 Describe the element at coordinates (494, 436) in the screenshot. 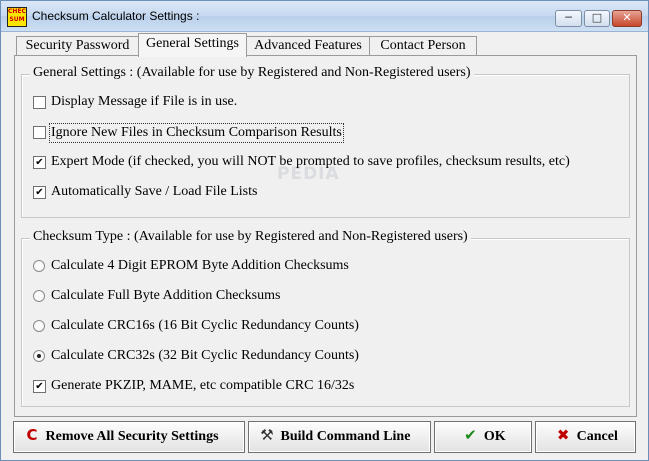

I see `ok-label: OK` at that location.